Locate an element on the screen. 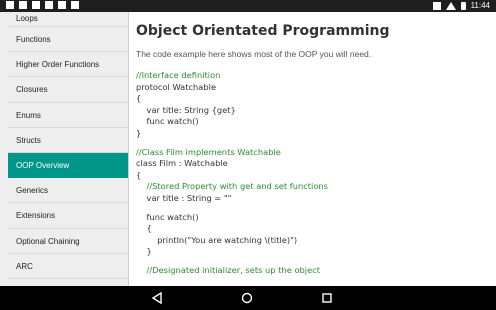 The image size is (496, 310). battery-icon is located at coordinates (463, 5).